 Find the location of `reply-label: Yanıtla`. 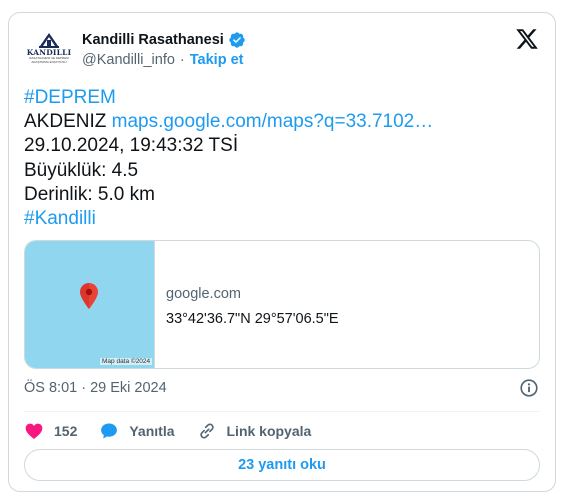

reply-label: Yanıtla is located at coordinates (152, 431).